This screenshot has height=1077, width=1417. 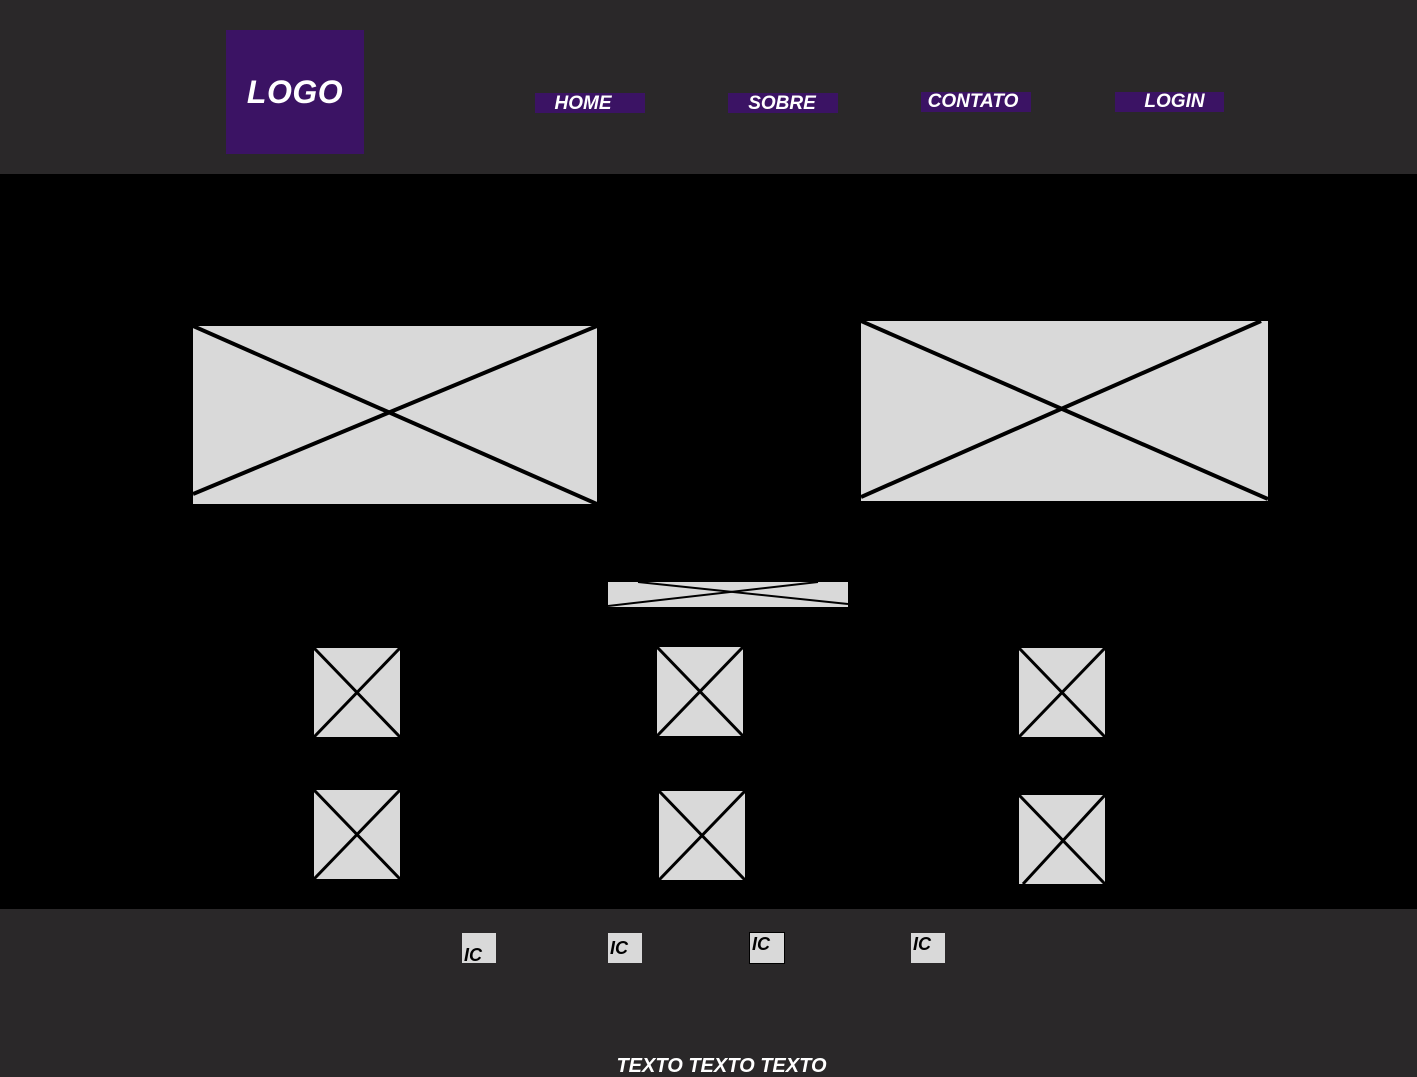 What do you see at coordinates (583, 103) in the screenshot?
I see `nav-home-label: HOME` at bounding box center [583, 103].